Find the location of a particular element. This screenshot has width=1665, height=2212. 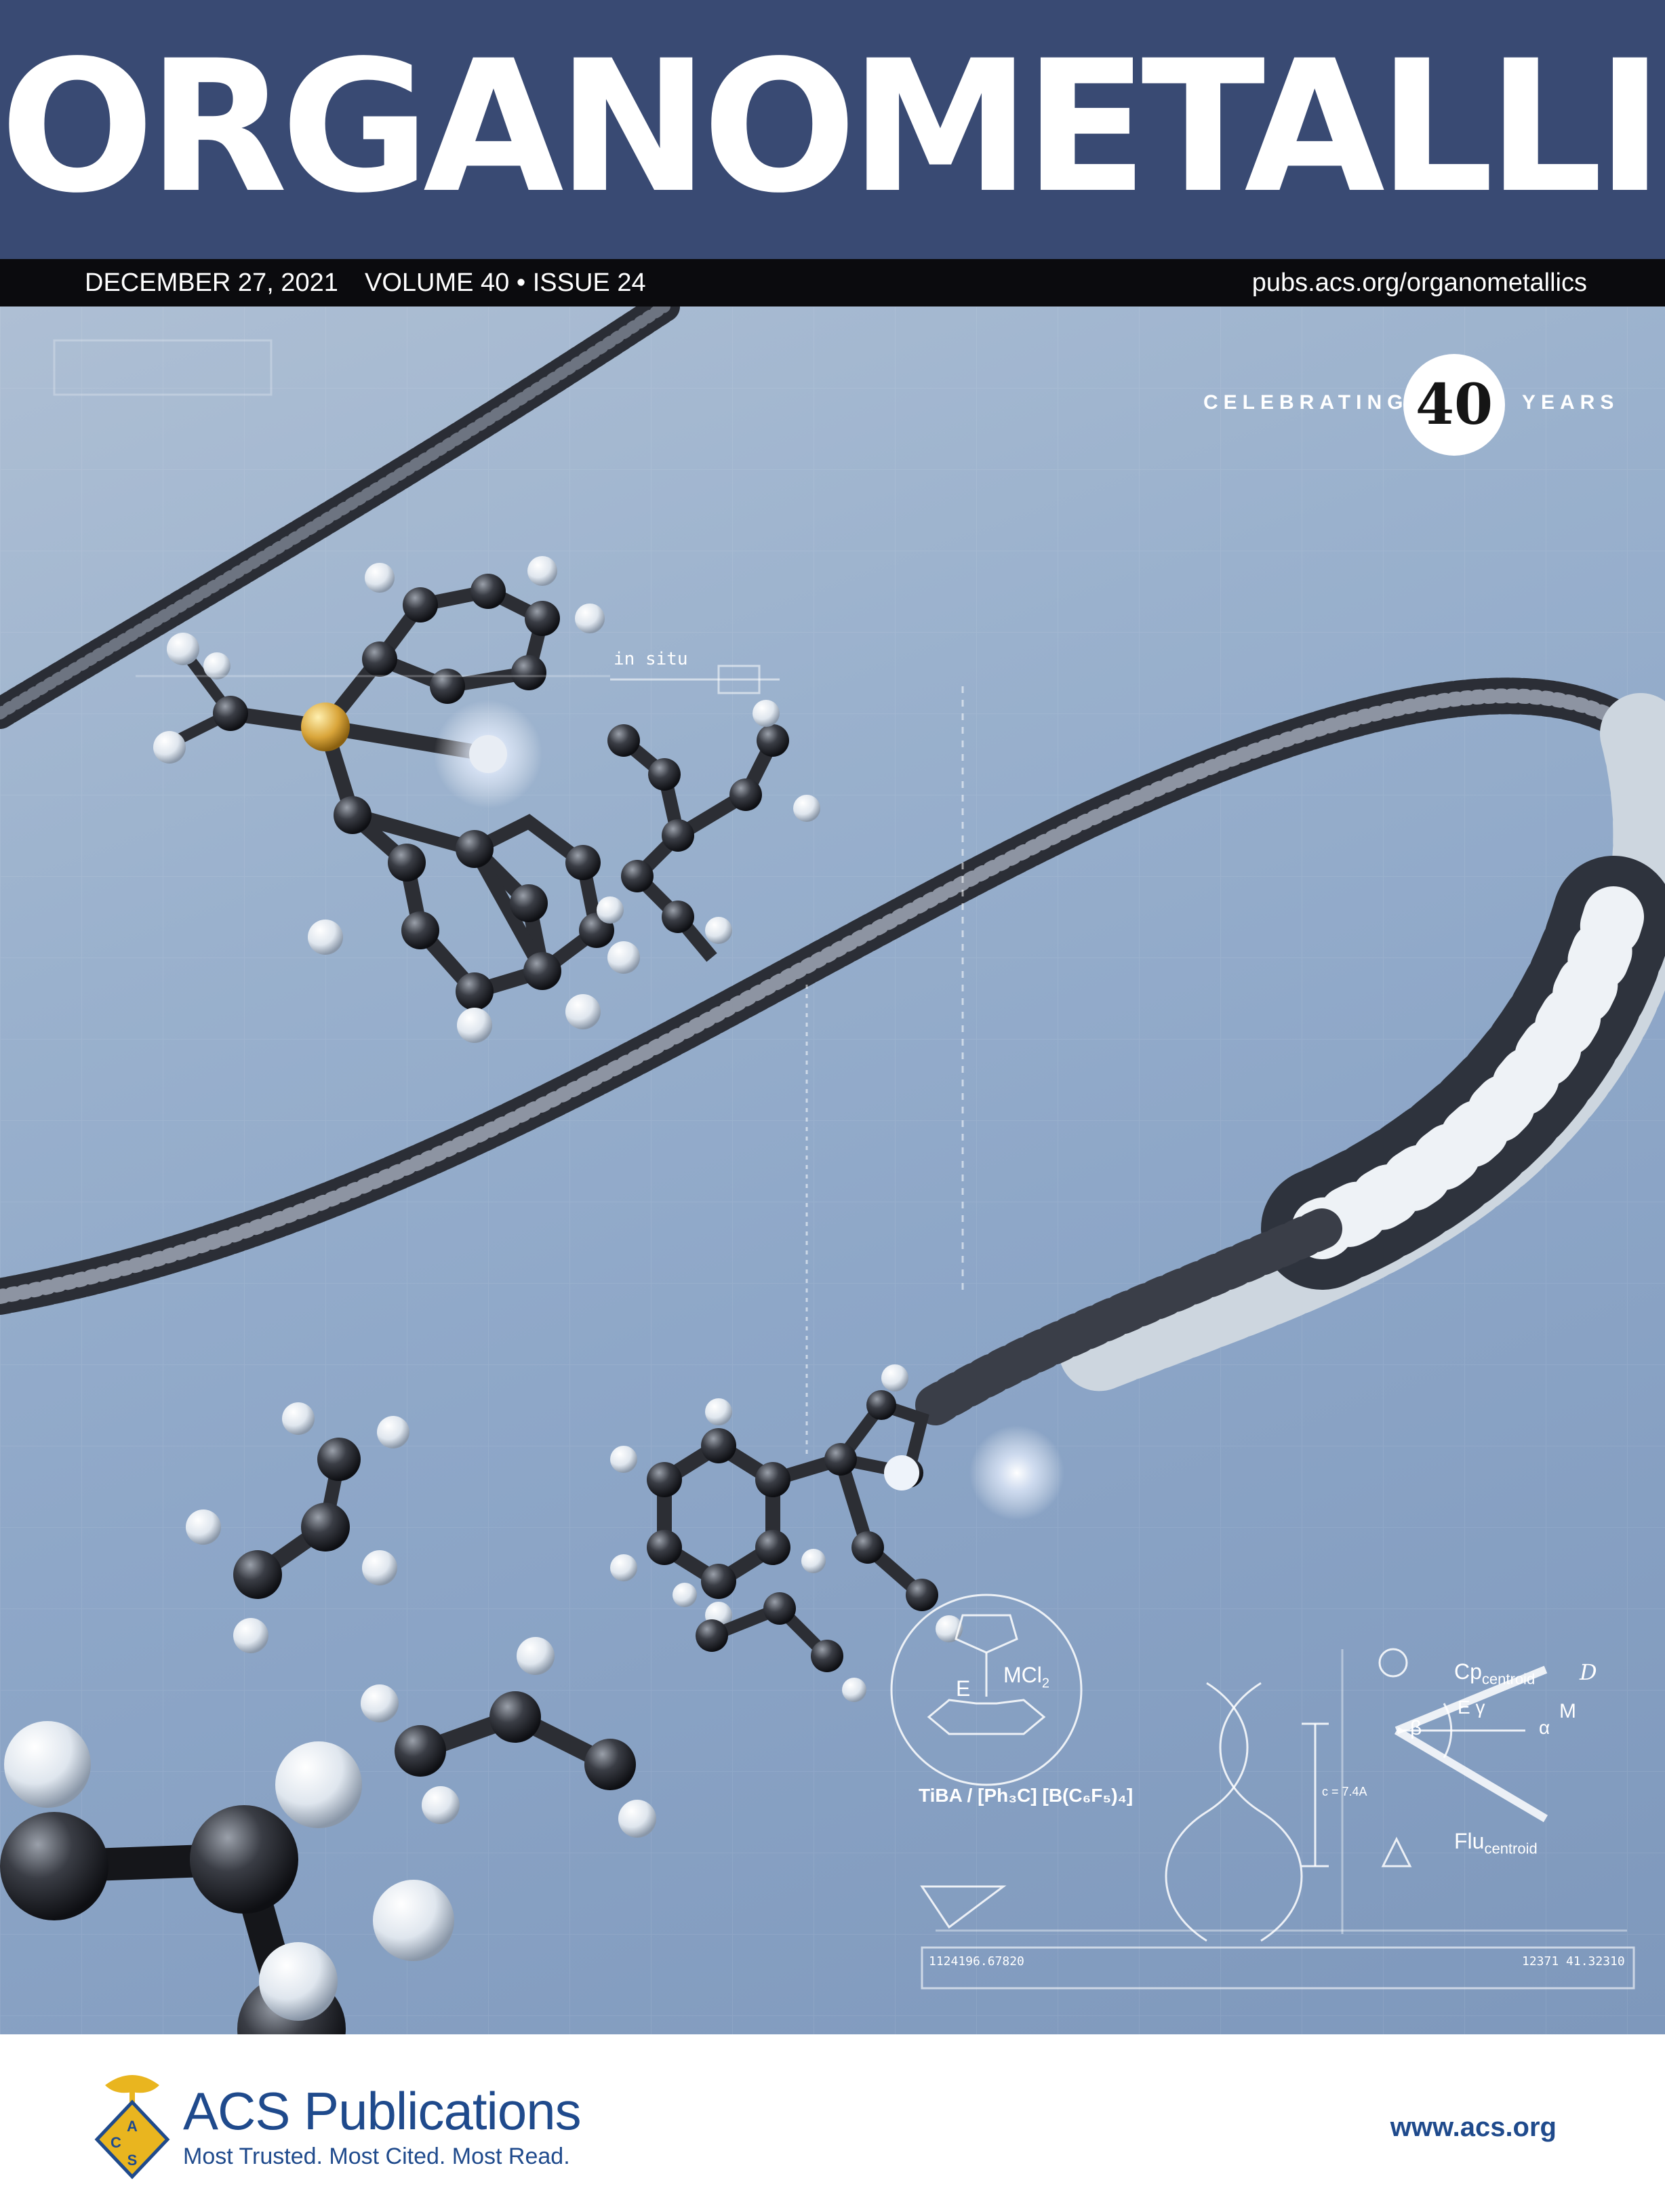

distance-D-label: D is located at coordinates (1588, 1672).